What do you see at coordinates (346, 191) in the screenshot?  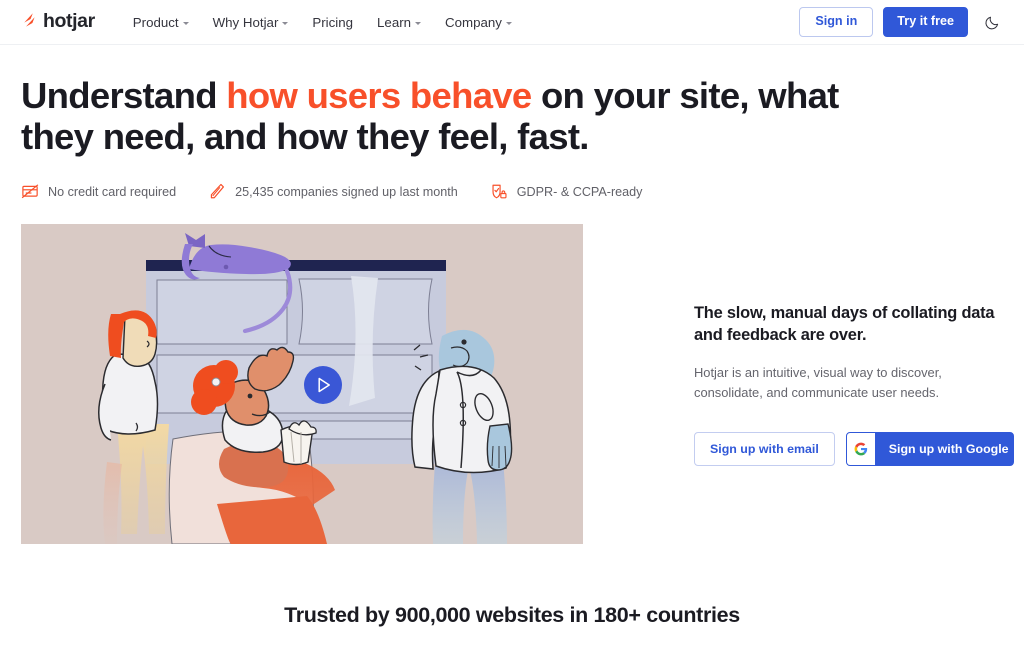 I see `badge-label: 25,435 companies signed up last month` at bounding box center [346, 191].